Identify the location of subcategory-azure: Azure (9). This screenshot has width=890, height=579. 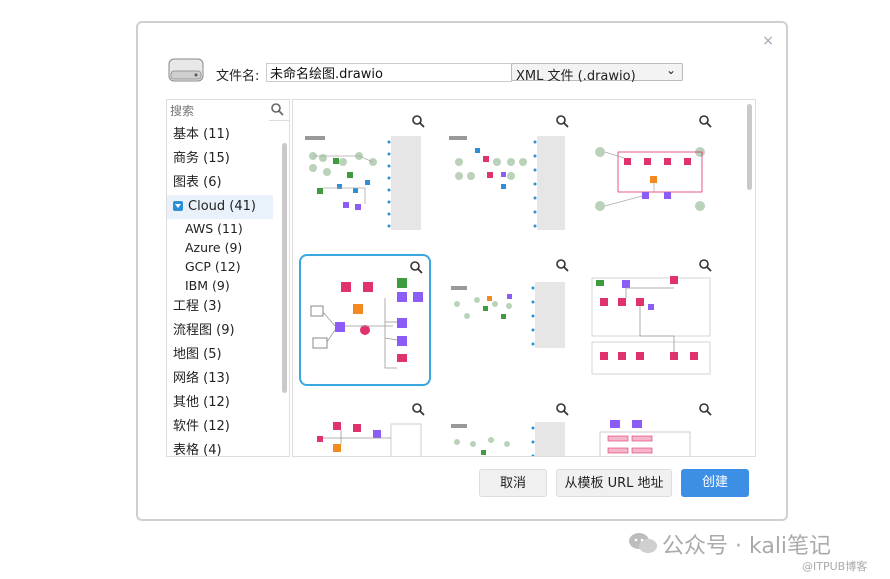
(228, 247).